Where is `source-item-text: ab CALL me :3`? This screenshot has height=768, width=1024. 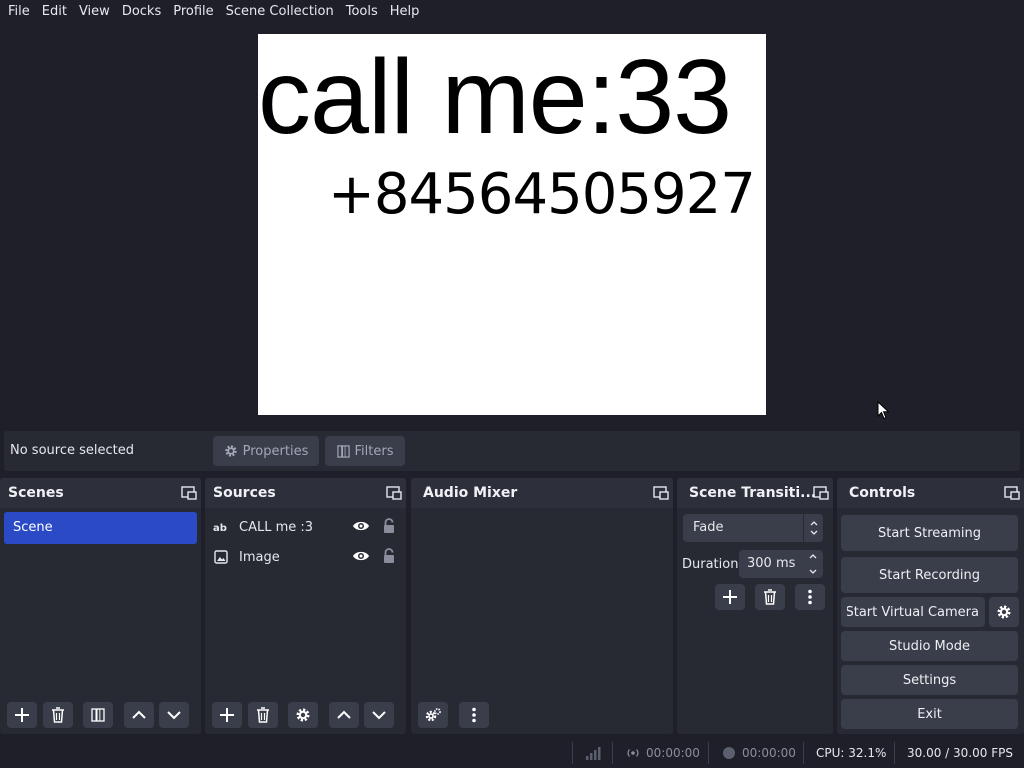 source-item-text: ab CALL me :3 is located at coordinates (304, 527).